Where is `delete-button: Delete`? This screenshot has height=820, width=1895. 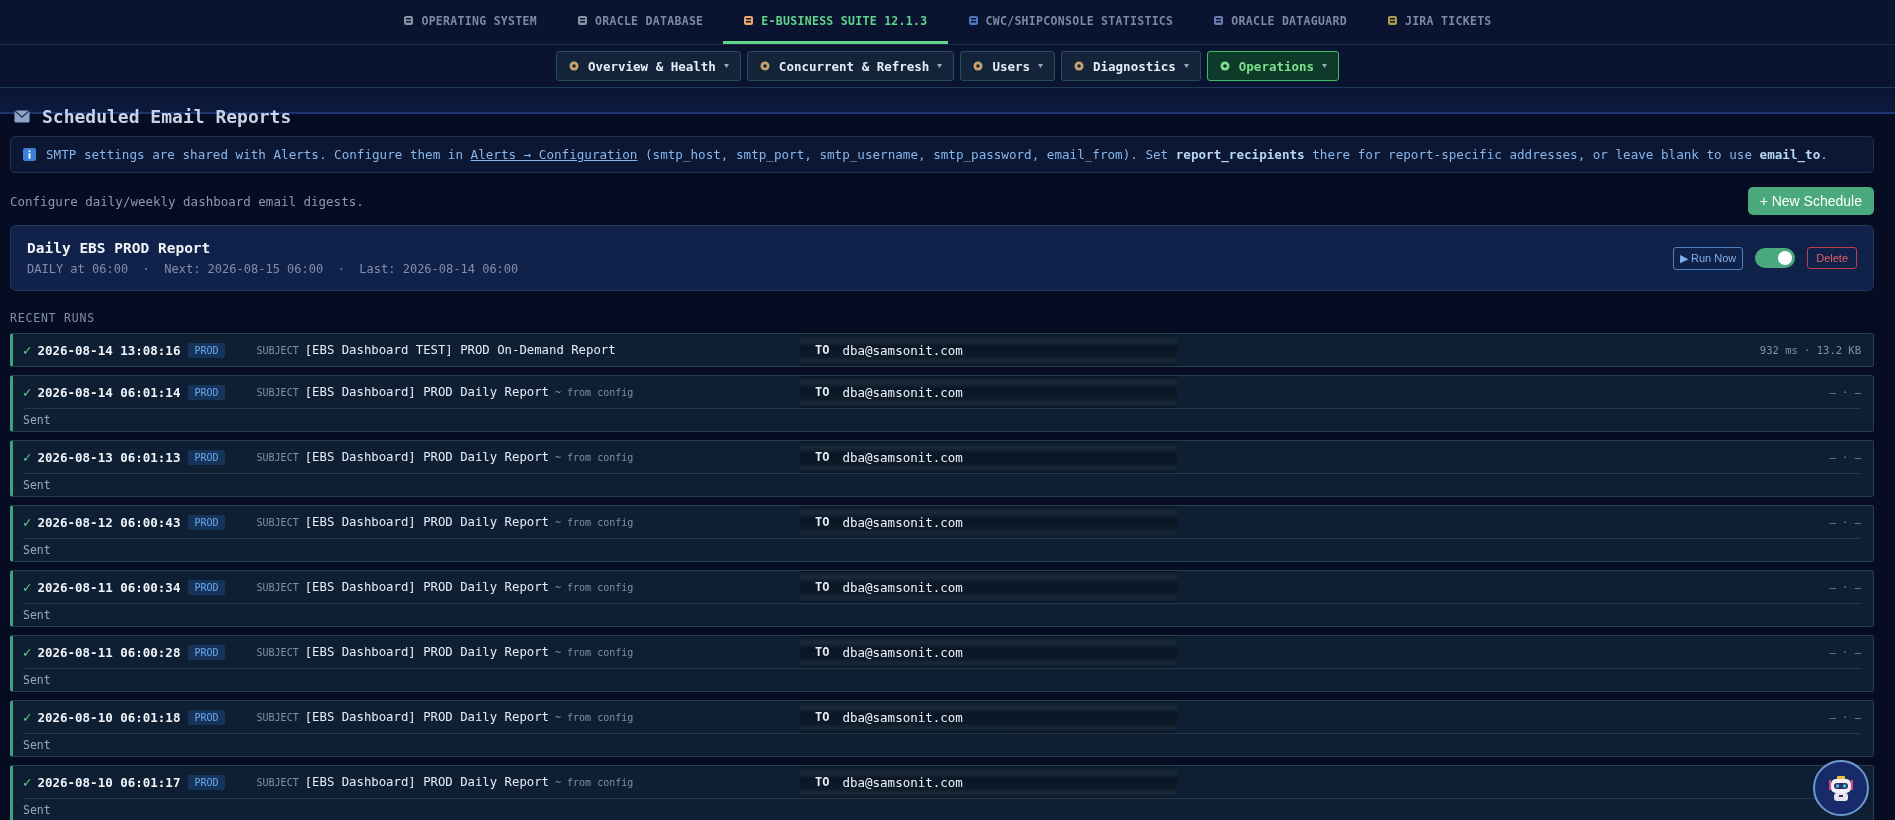 delete-button: Delete is located at coordinates (1832, 258).